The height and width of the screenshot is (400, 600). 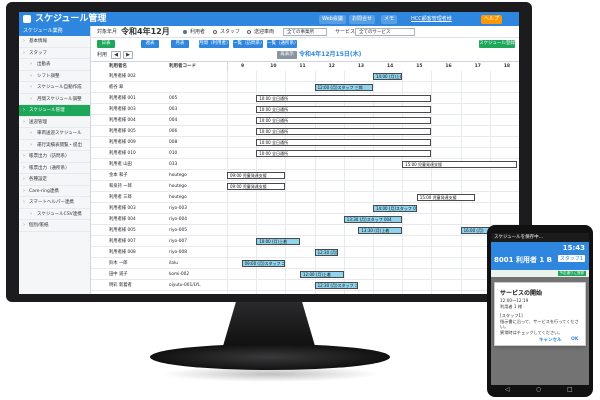 I want to click on table-row: 鈴木 一郎 ilalu, so click(x=305, y=264).